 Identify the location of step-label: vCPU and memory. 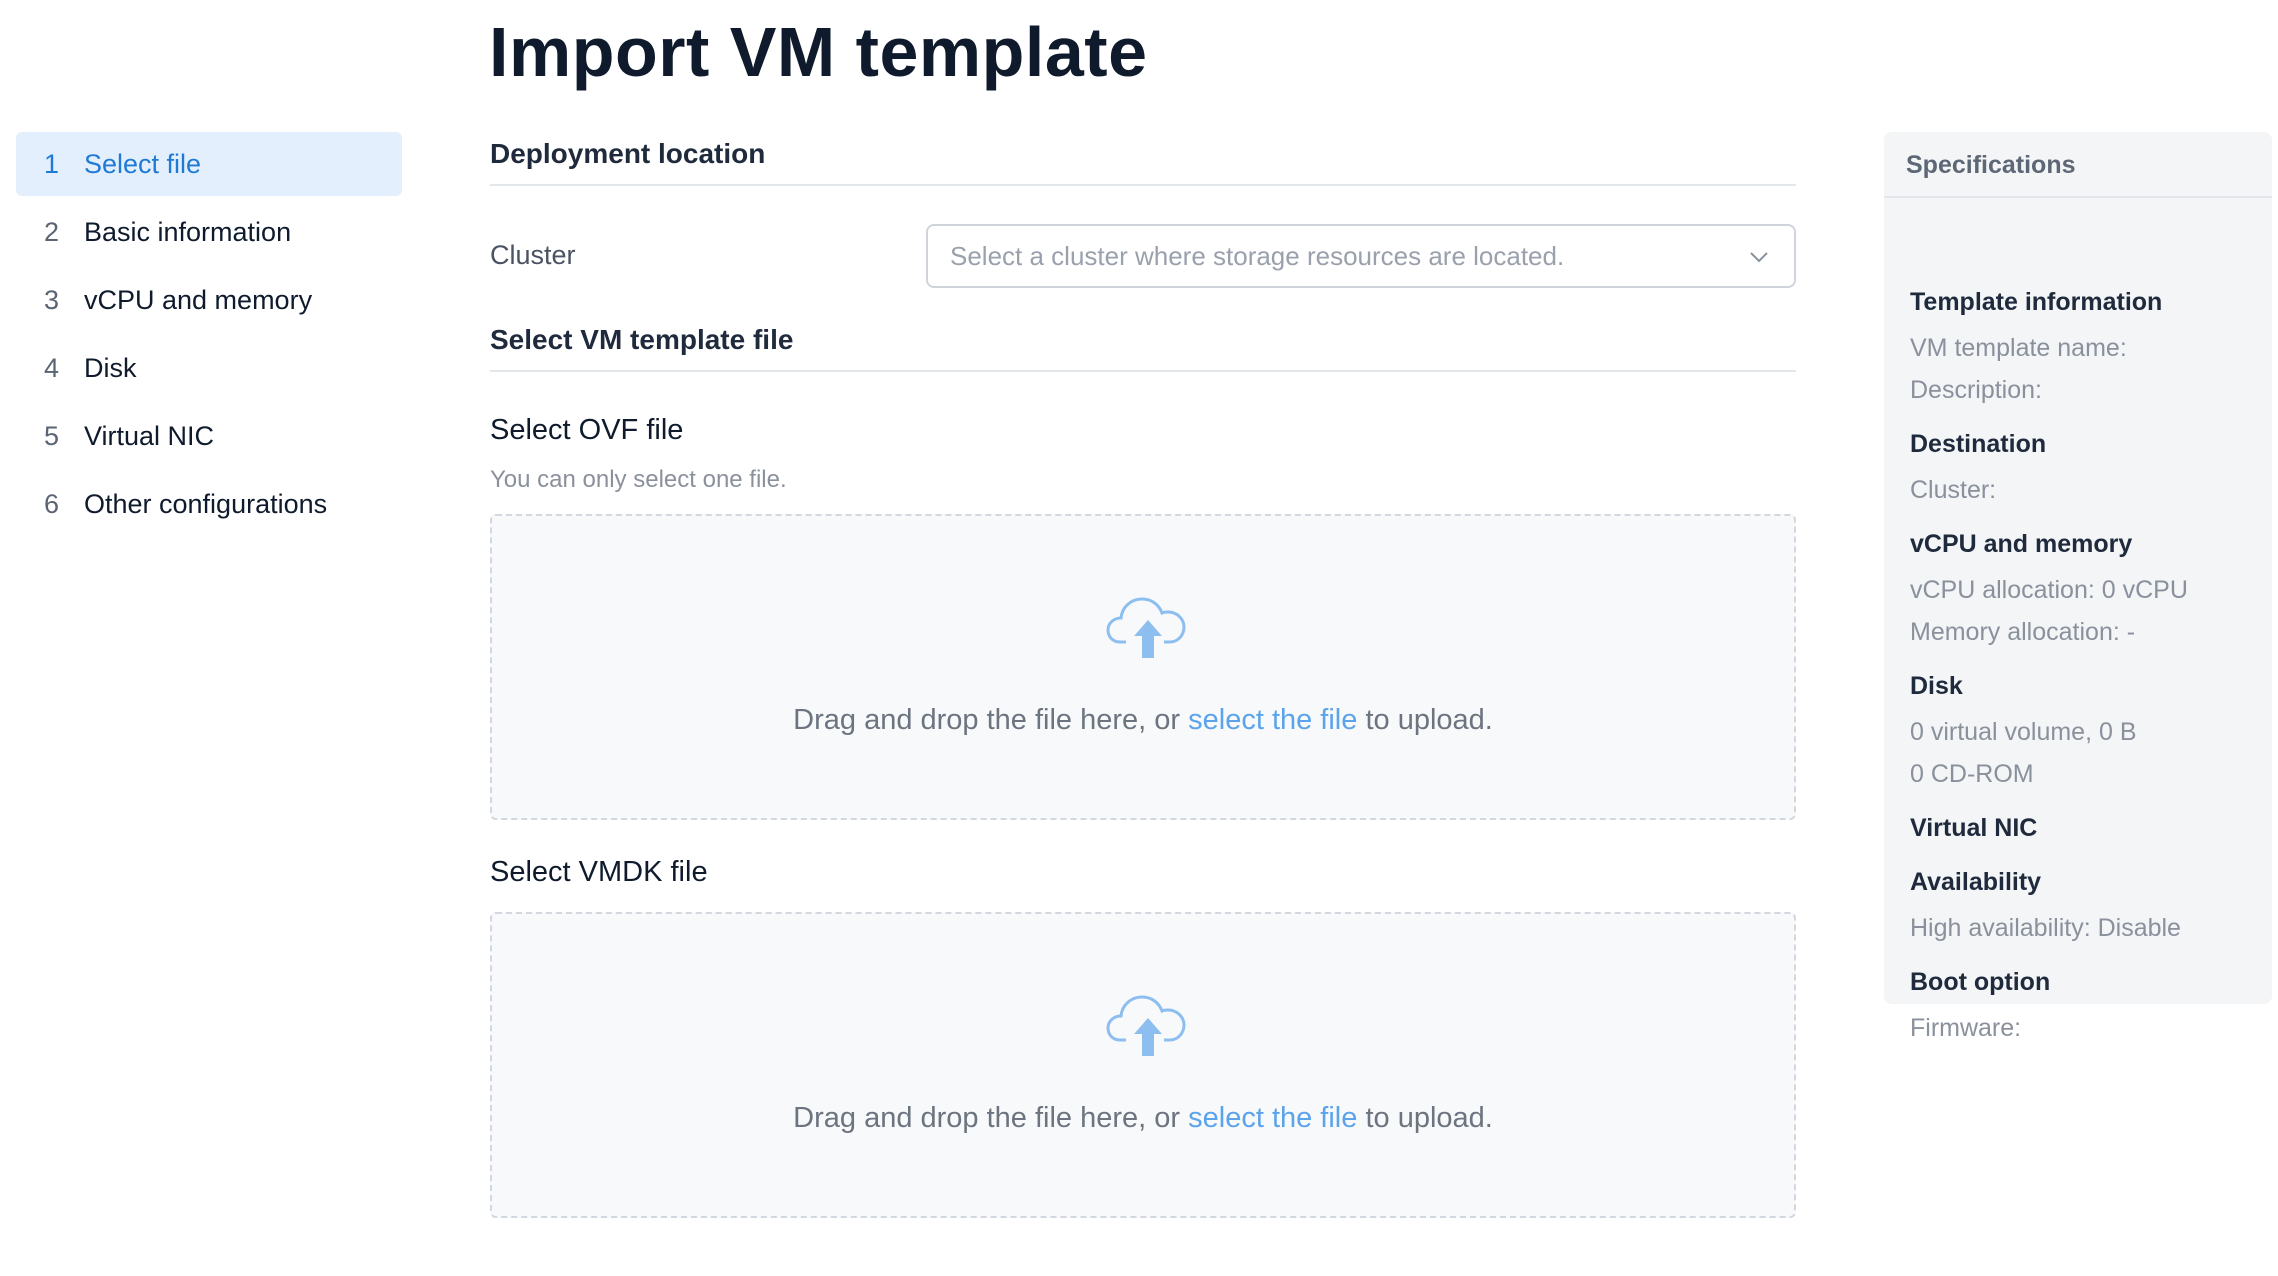
(198, 299).